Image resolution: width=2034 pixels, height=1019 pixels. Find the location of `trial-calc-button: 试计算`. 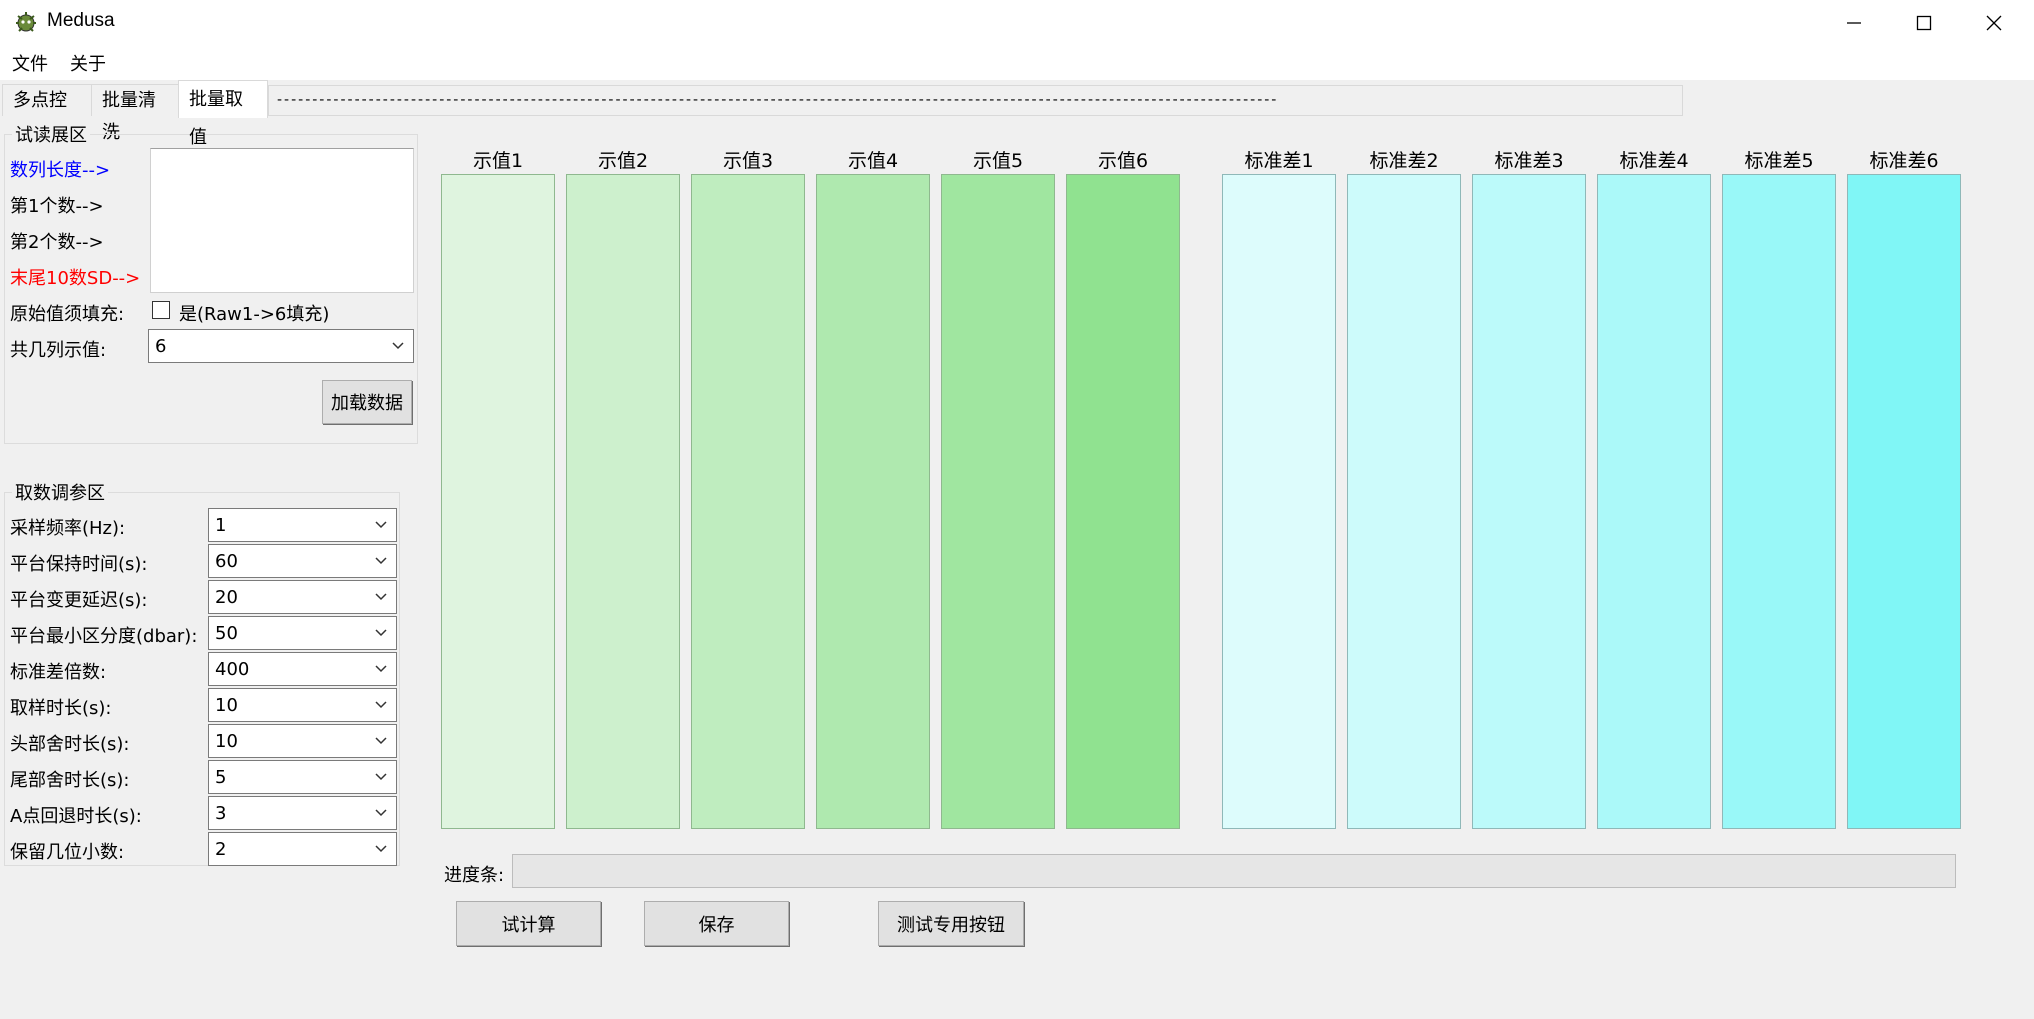

trial-calc-button: 试计算 is located at coordinates (528, 923).